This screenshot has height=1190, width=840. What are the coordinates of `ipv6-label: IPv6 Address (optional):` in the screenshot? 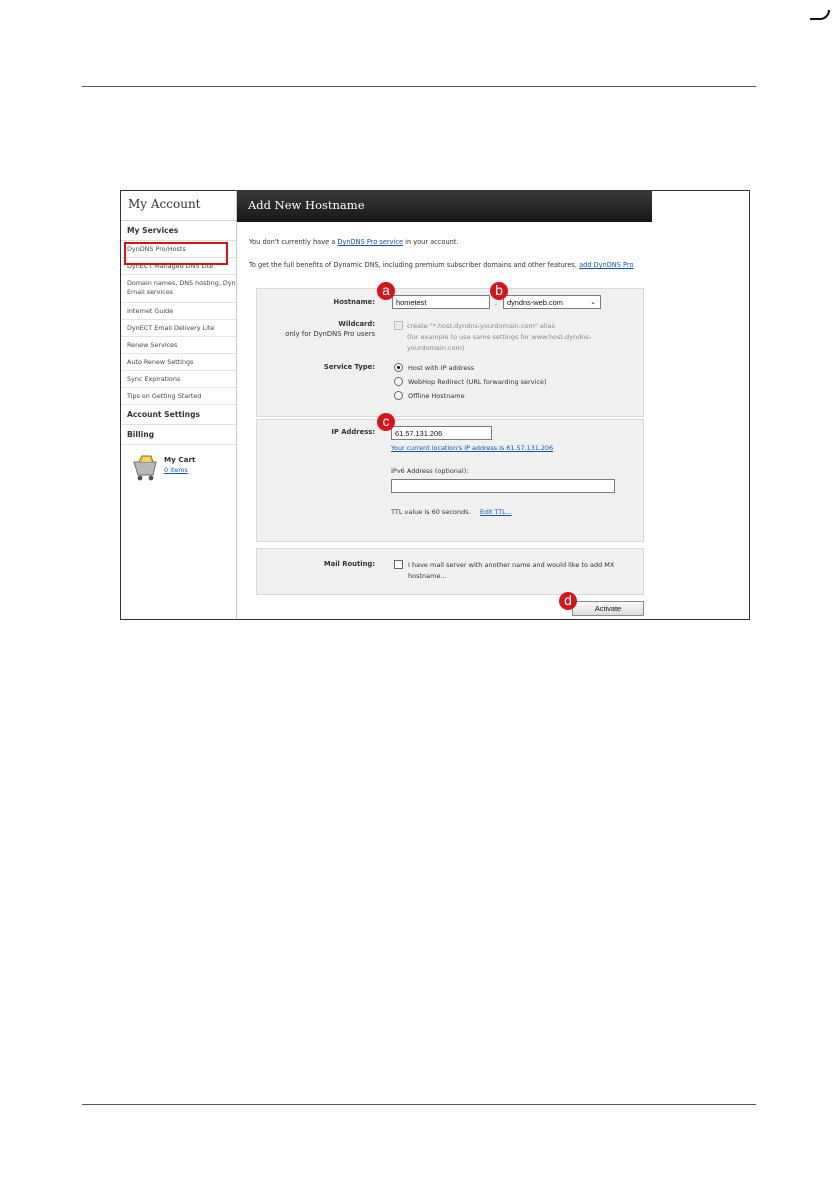 It's located at (430, 471).